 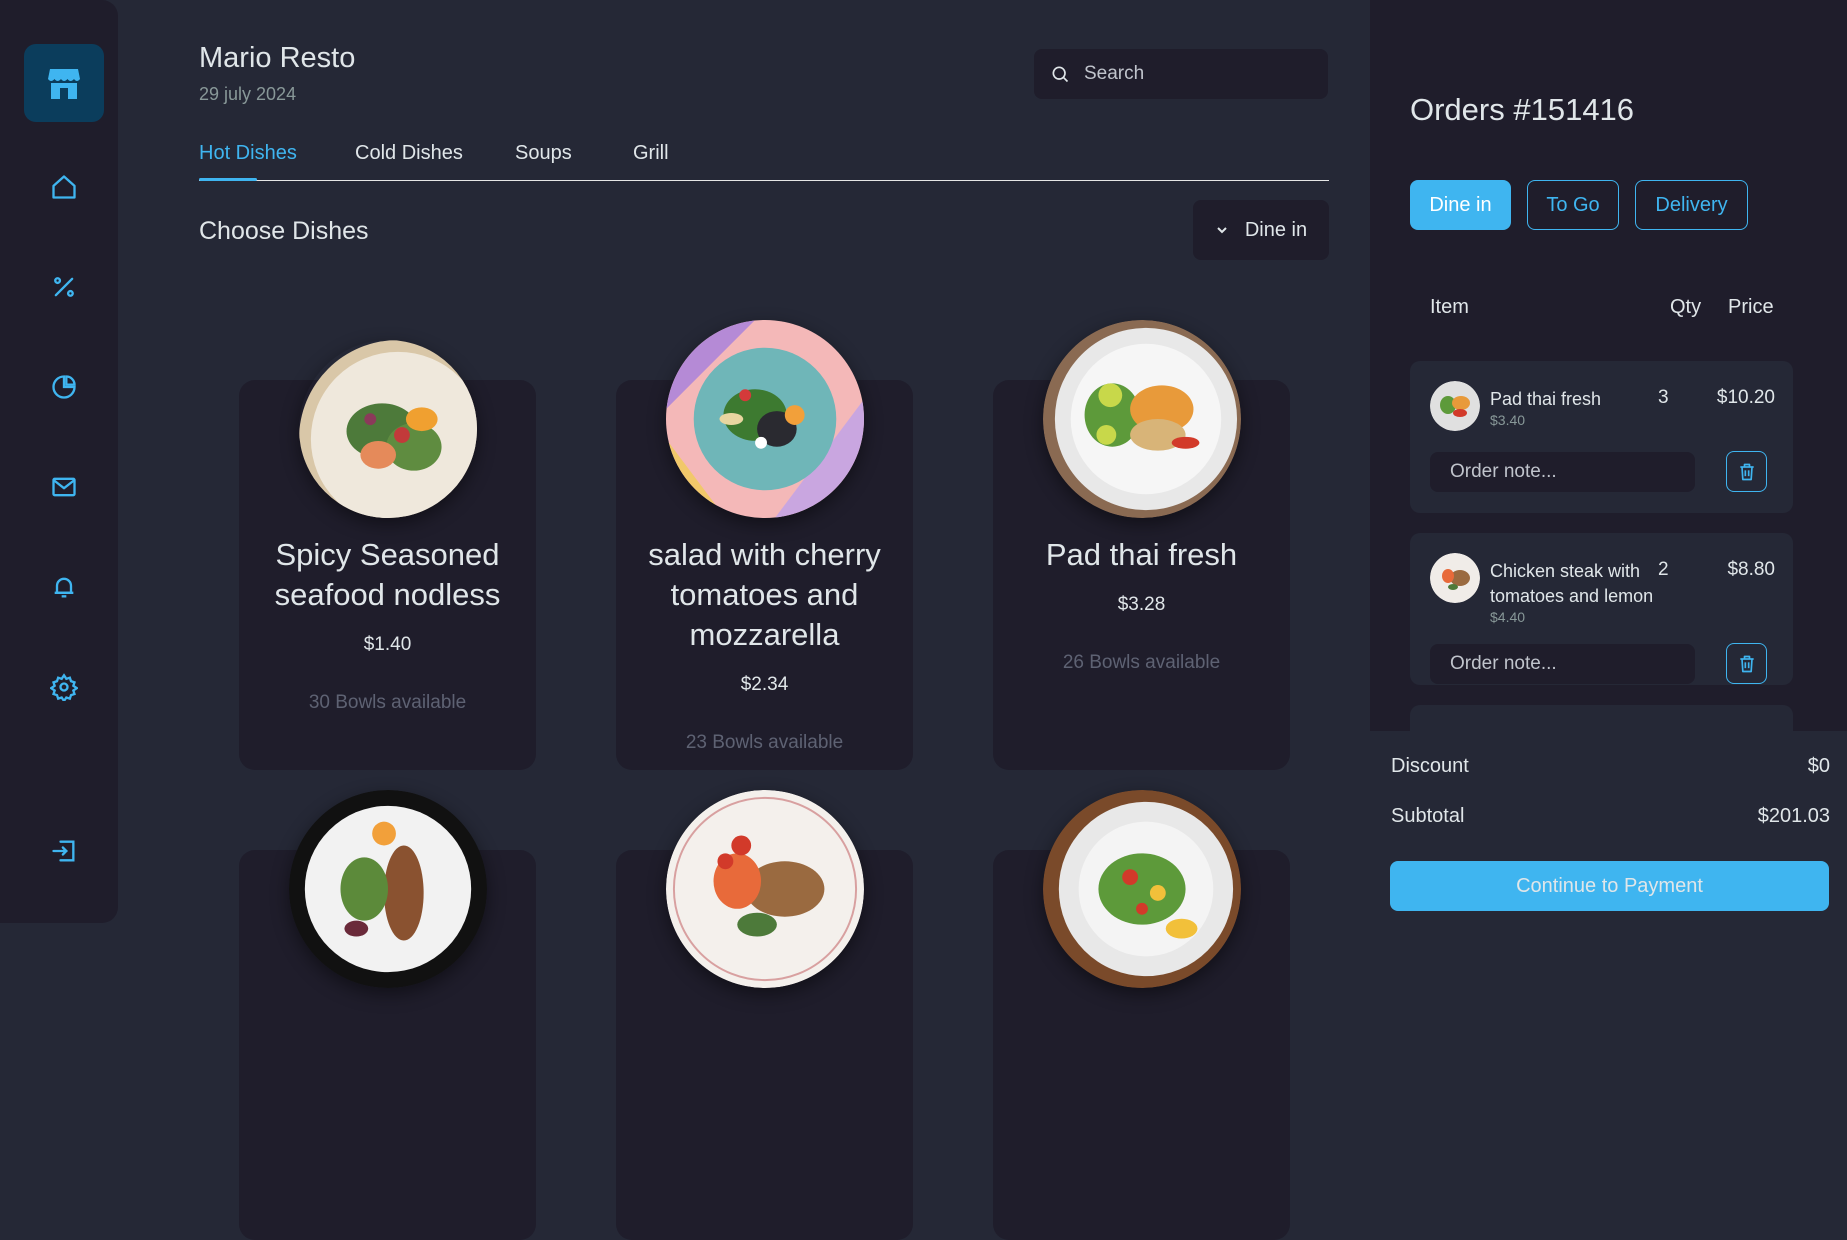 What do you see at coordinates (1508, 420) in the screenshot?
I see `order-item-unit-price: $3.40` at bounding box center [1508, 420].